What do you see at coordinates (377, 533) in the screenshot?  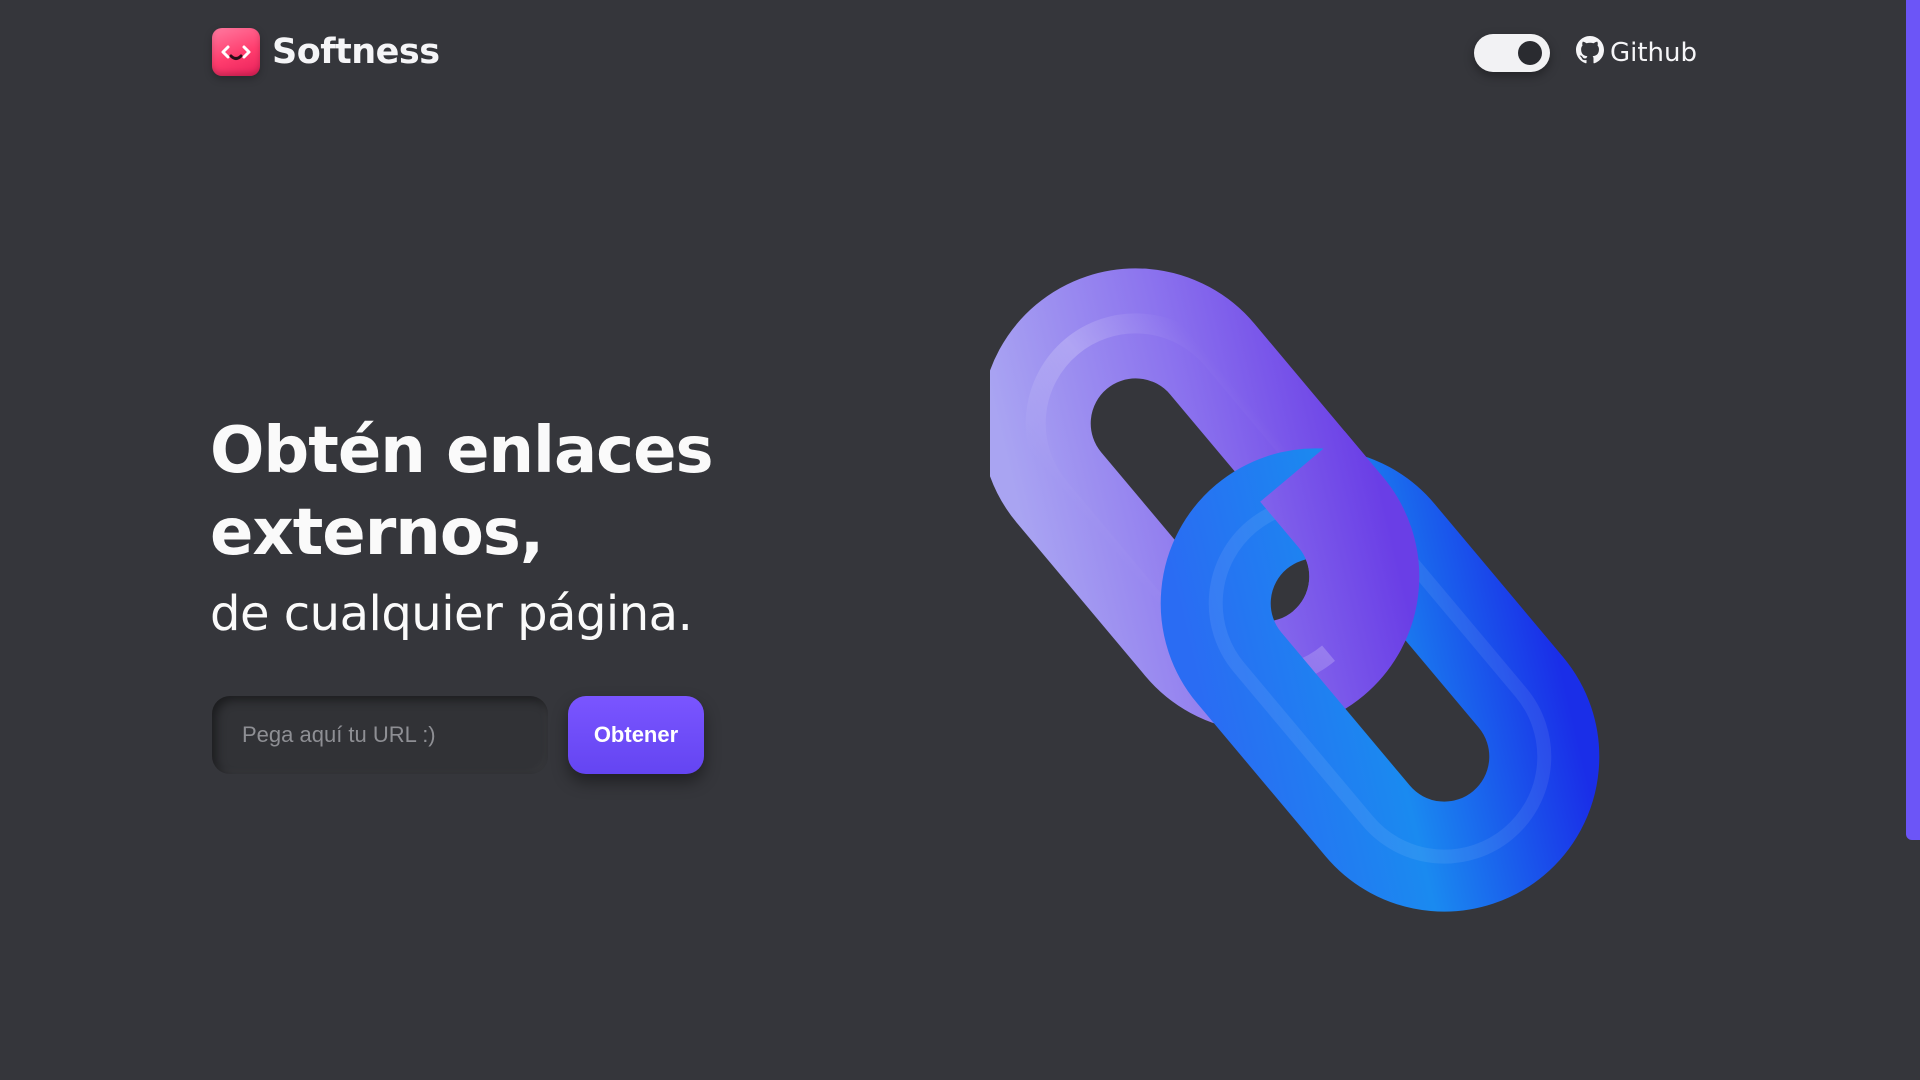 I see `hero-title-line2: externos,` at bounding box center [377, 533].